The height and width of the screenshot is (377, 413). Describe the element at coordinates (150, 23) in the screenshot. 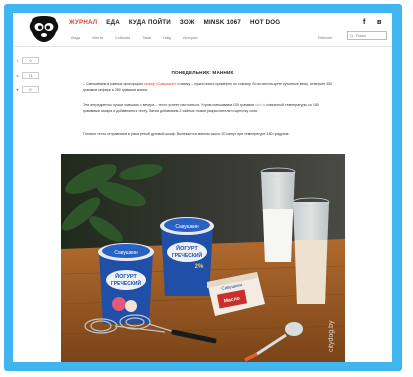

I see `nav-item-where-to-go: КУДА ПОЙТИ` at that location.